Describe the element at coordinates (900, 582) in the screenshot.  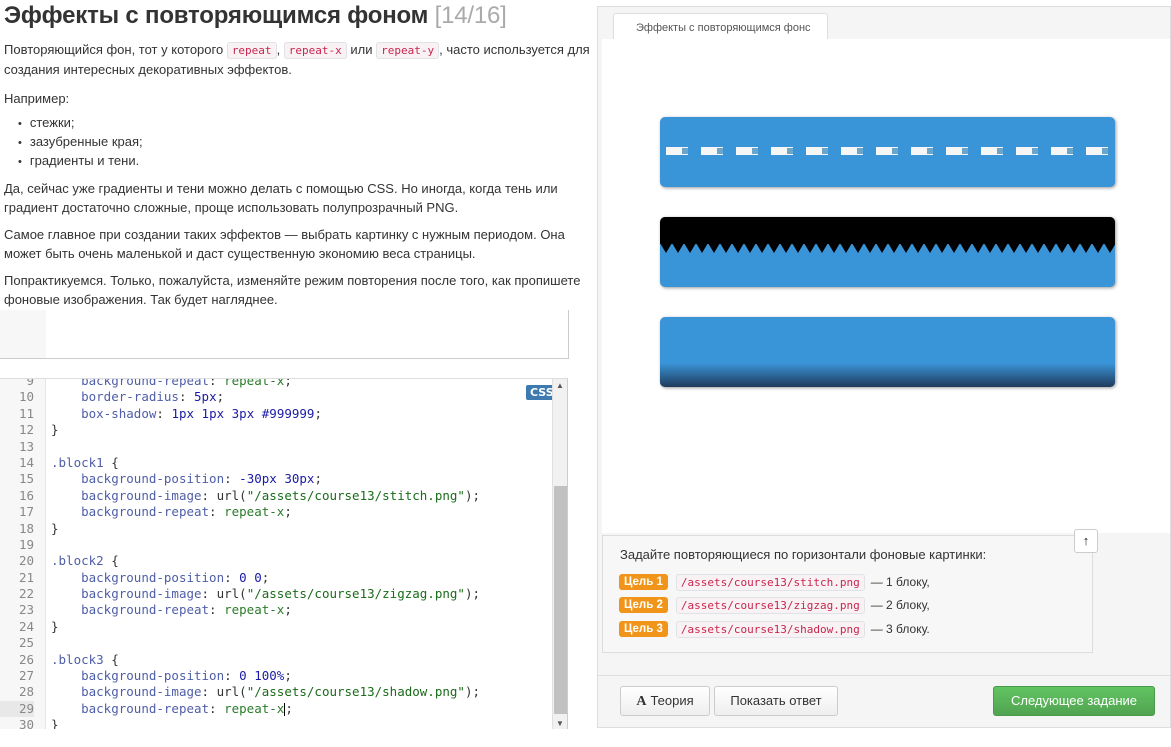
I see `goal-suffix: — 1 блоку,` at that location.